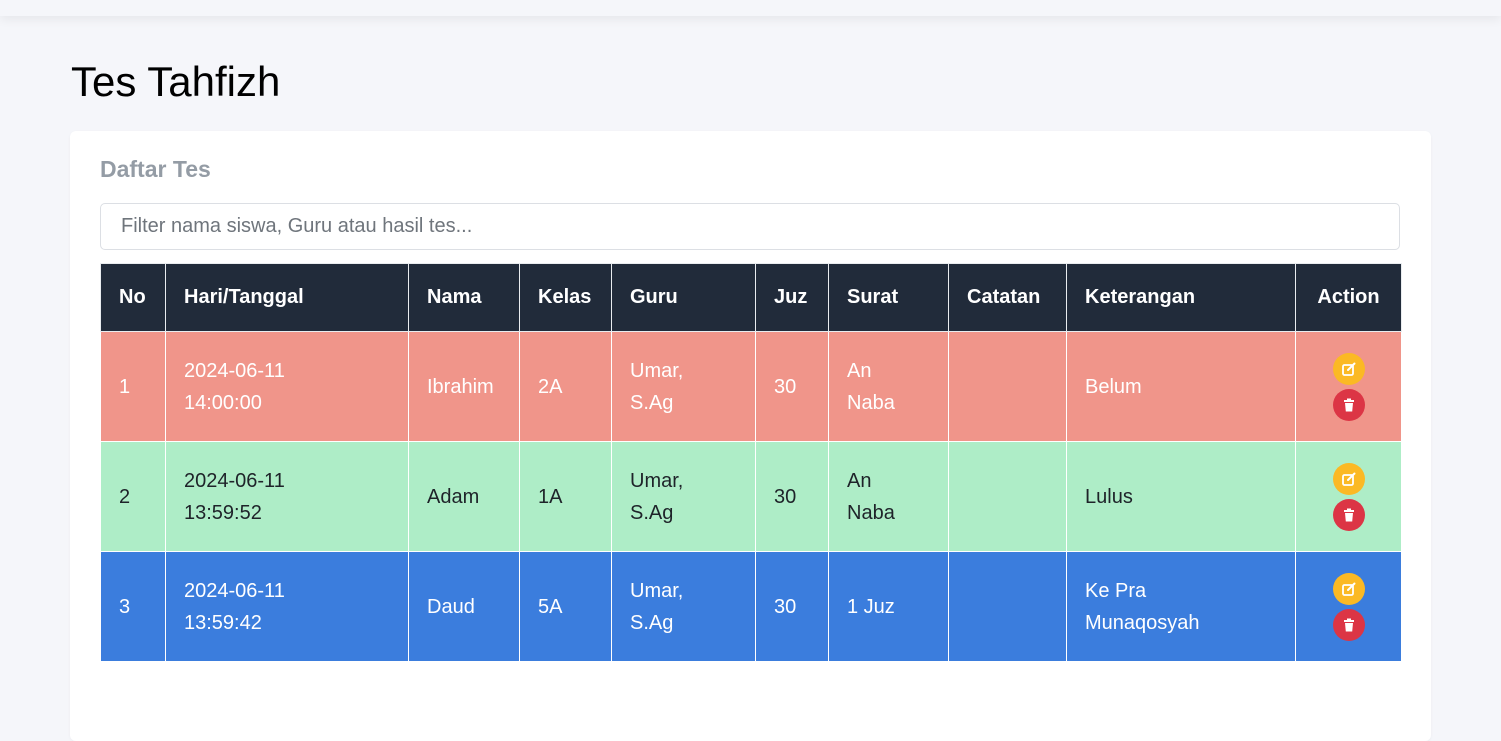 This screenshot has width=1501, height=741. What do you see at coordinates (792, 297) in the screenshot?
I see `header-juz: Juz` at bounding box center [792, 297].